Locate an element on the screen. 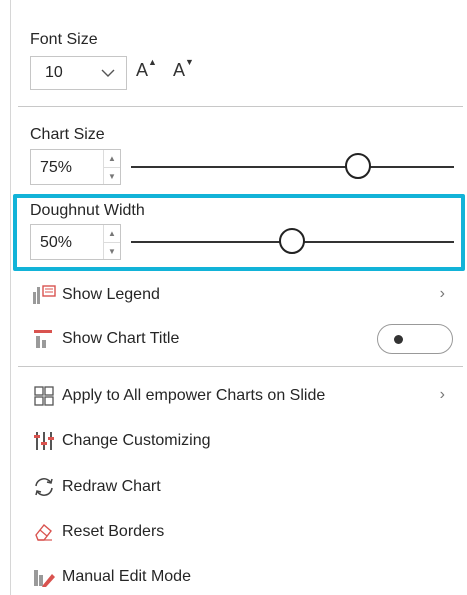  show-legend-item: Show Legend is located at coordinates (240, 295).